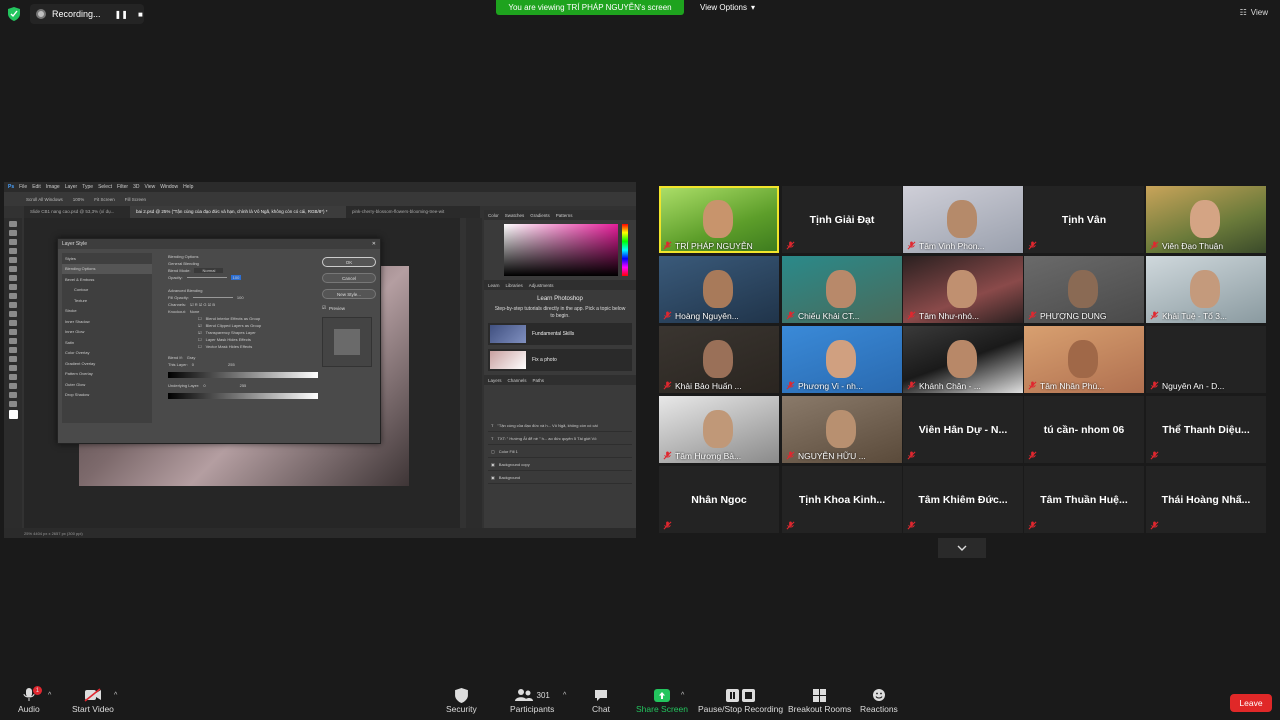 Image resolution: width=1280 pixels, height=720 pixels. Describe the element at coordinates (842, 219) in the screenshot. I see `participant-tile: Tịnh Giải Đạt` at that location.